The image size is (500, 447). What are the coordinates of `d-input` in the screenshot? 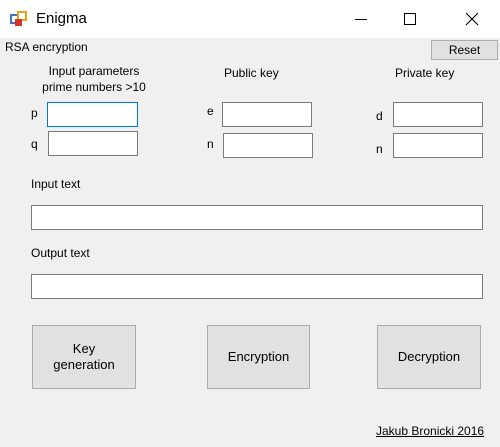 It's located at (438, 114).